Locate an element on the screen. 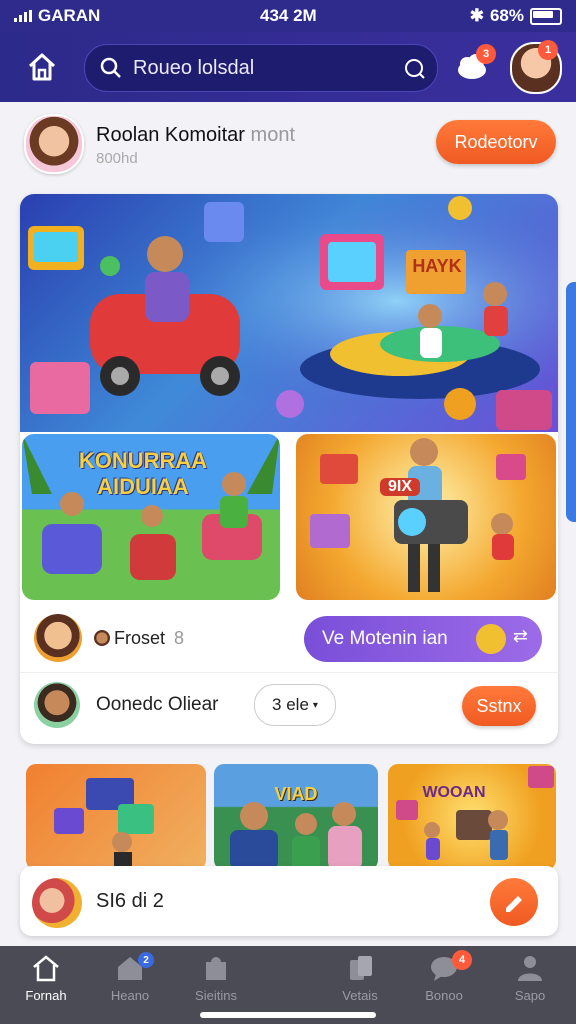  top-app-bar: Roueo lolsdal 3 1 is located at coordinates (288, 67).